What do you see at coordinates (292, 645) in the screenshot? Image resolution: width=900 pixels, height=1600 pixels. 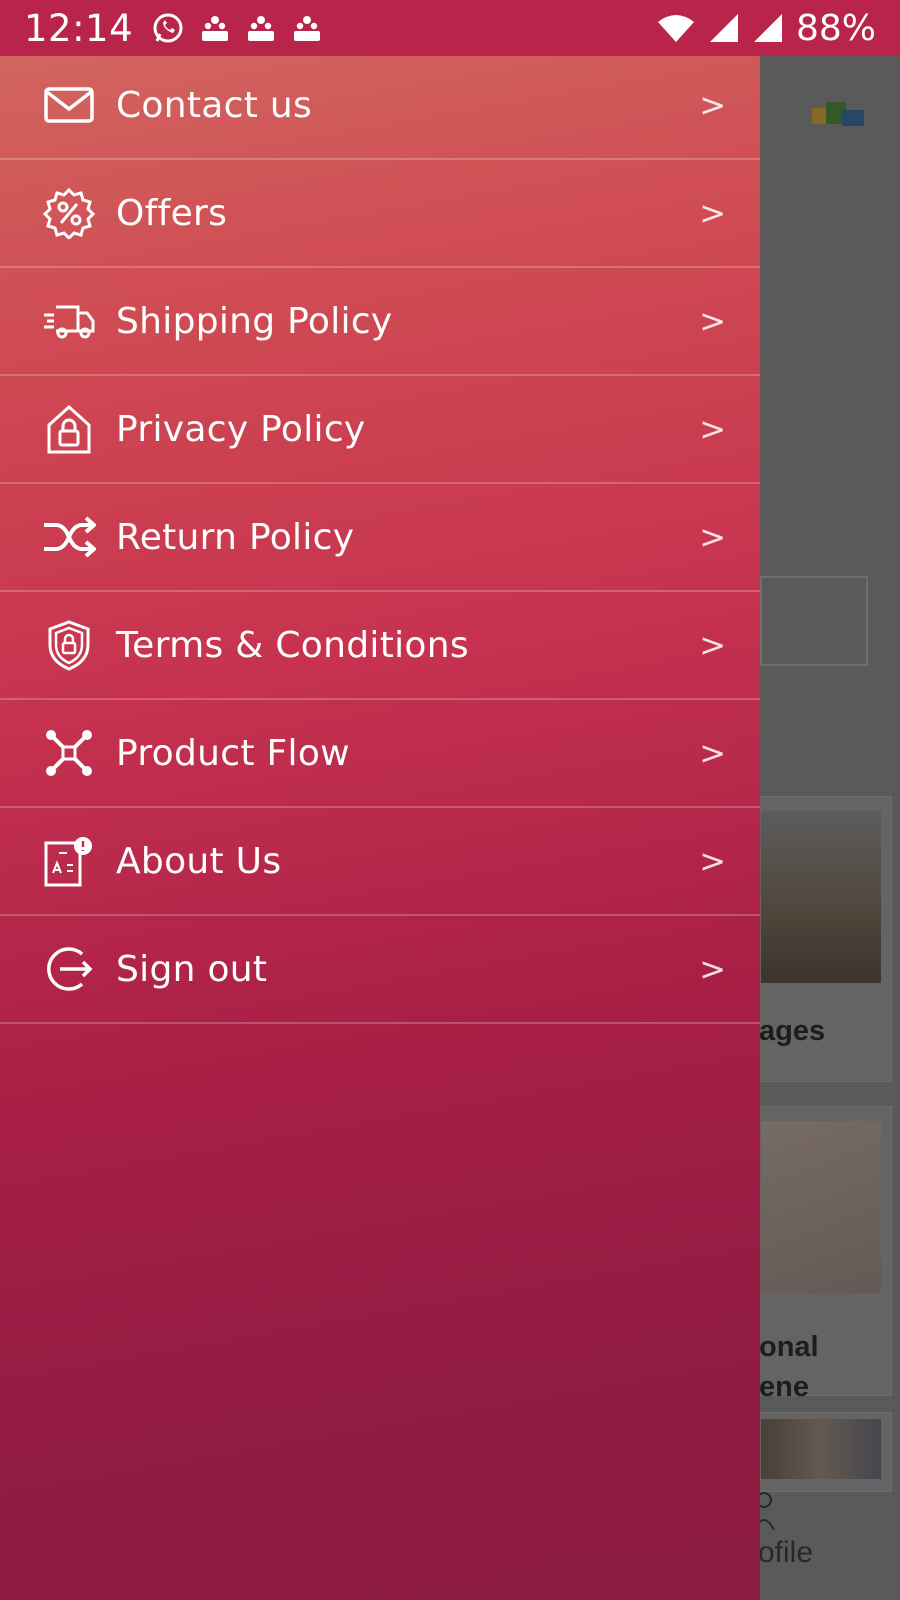 I see `menu-item-label: Terms & Conditions` at bounding box center [292, 645].